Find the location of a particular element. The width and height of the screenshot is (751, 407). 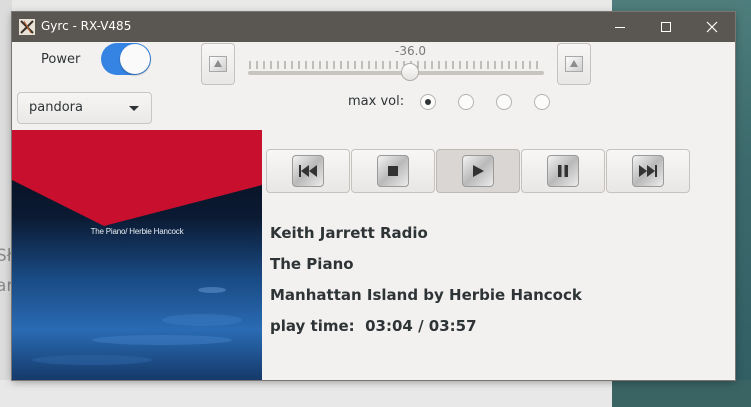

stop-button is located at coordinates (393, 171).